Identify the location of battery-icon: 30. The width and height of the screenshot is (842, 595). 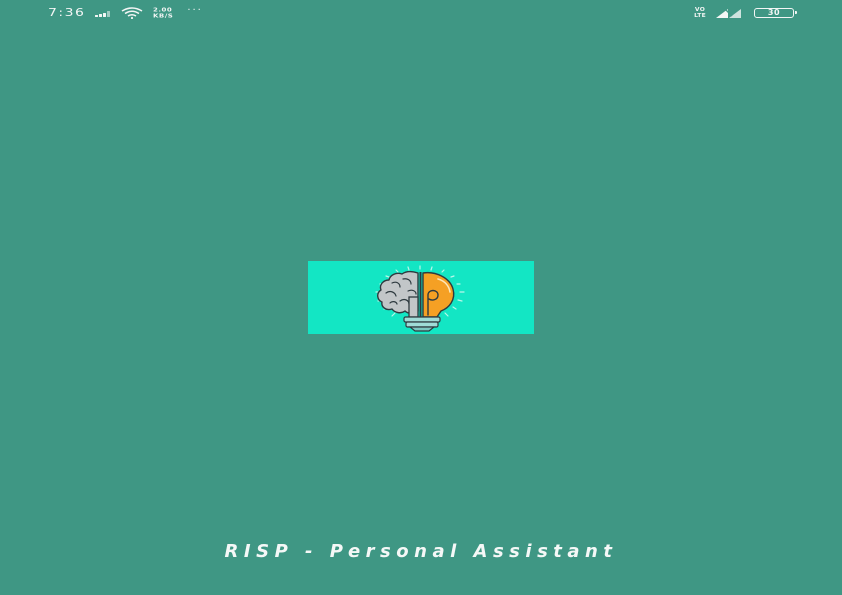
(775, 13).